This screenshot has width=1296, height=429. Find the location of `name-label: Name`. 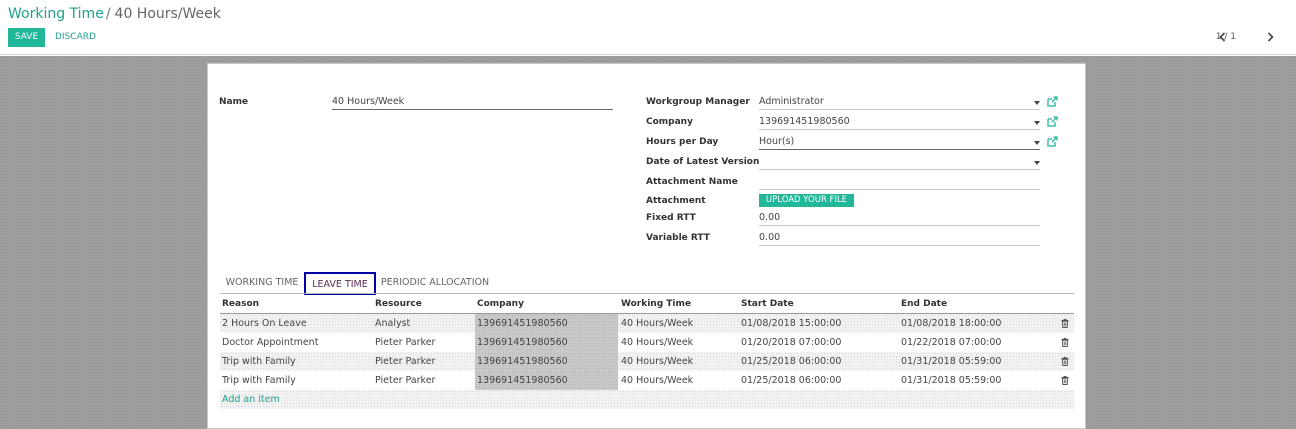

name-label: Name is located at coordinates (234, 102).